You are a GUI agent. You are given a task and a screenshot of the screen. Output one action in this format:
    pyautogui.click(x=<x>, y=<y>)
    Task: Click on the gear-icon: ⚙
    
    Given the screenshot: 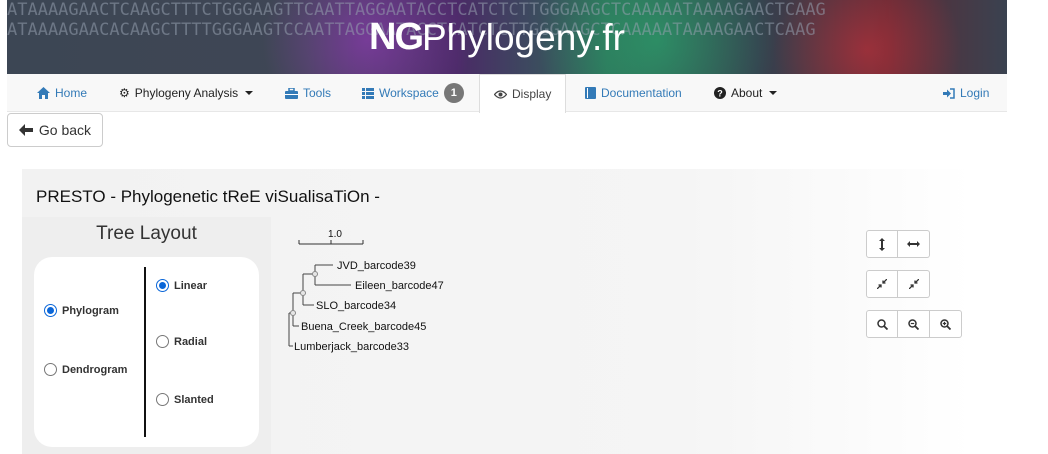 What is the action you would take?
    pyautogui.click(x=124, y=93)
    